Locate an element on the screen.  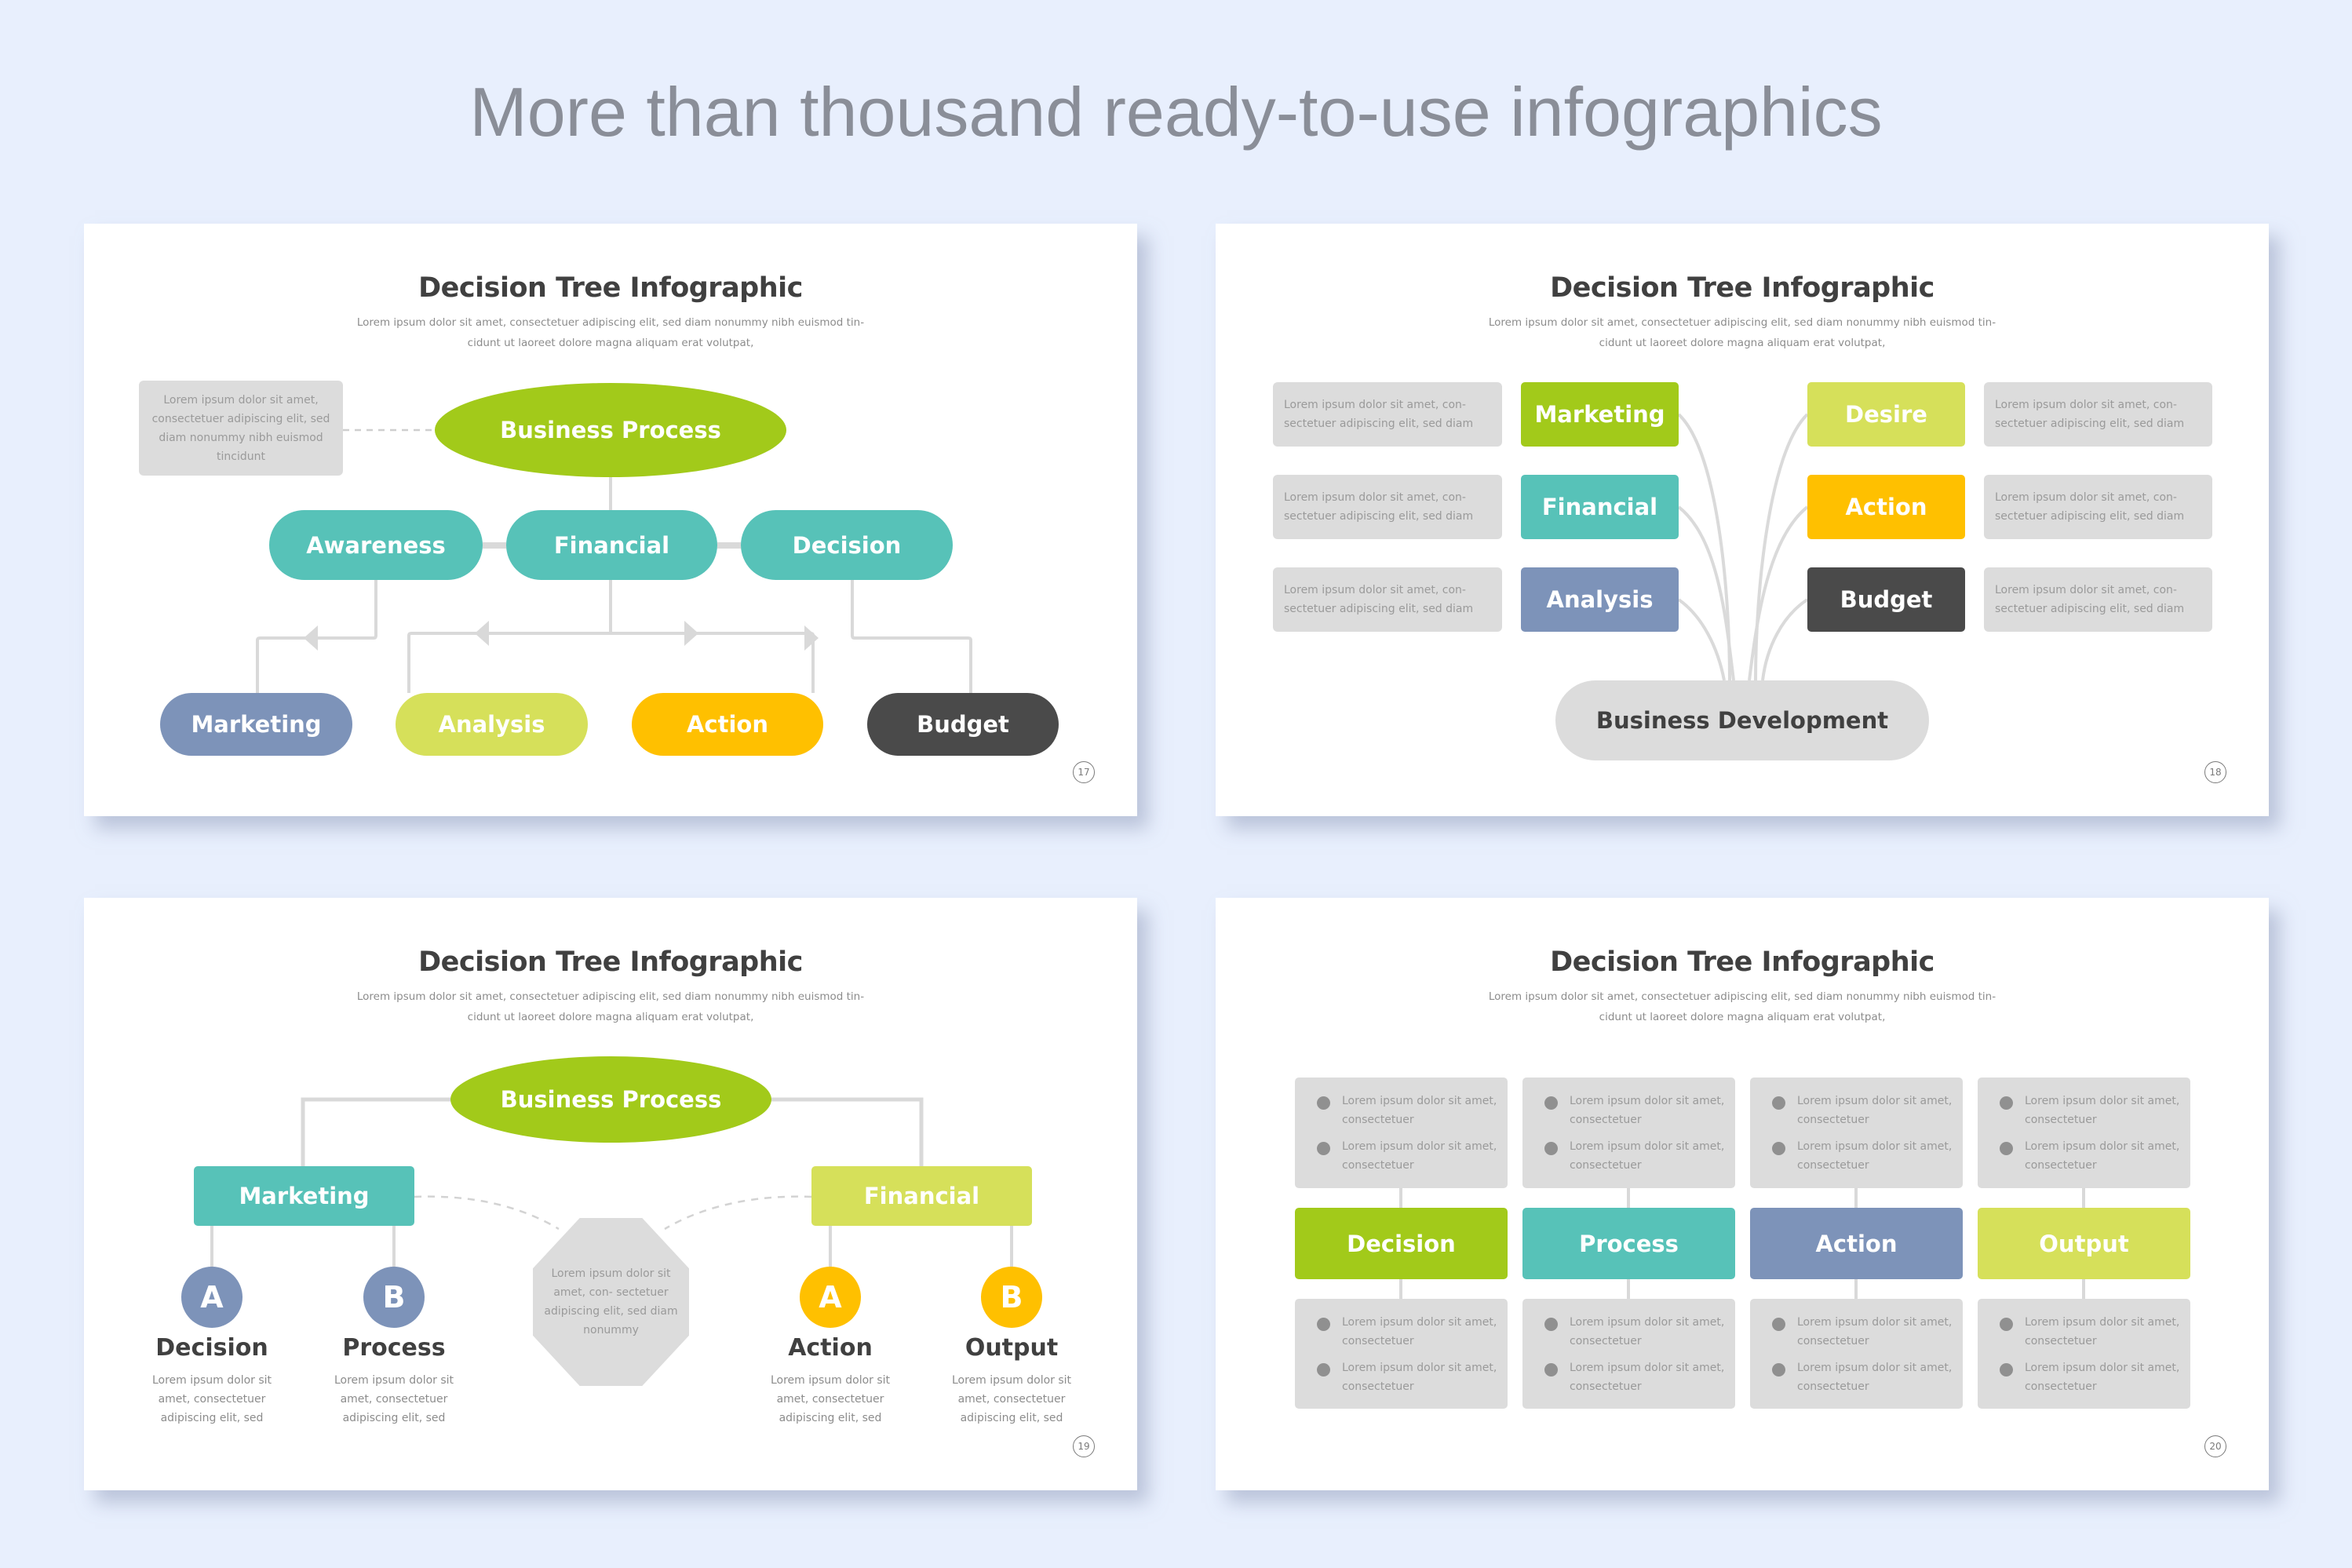
stage-process: Process is located at coordinates (1628, 1243).